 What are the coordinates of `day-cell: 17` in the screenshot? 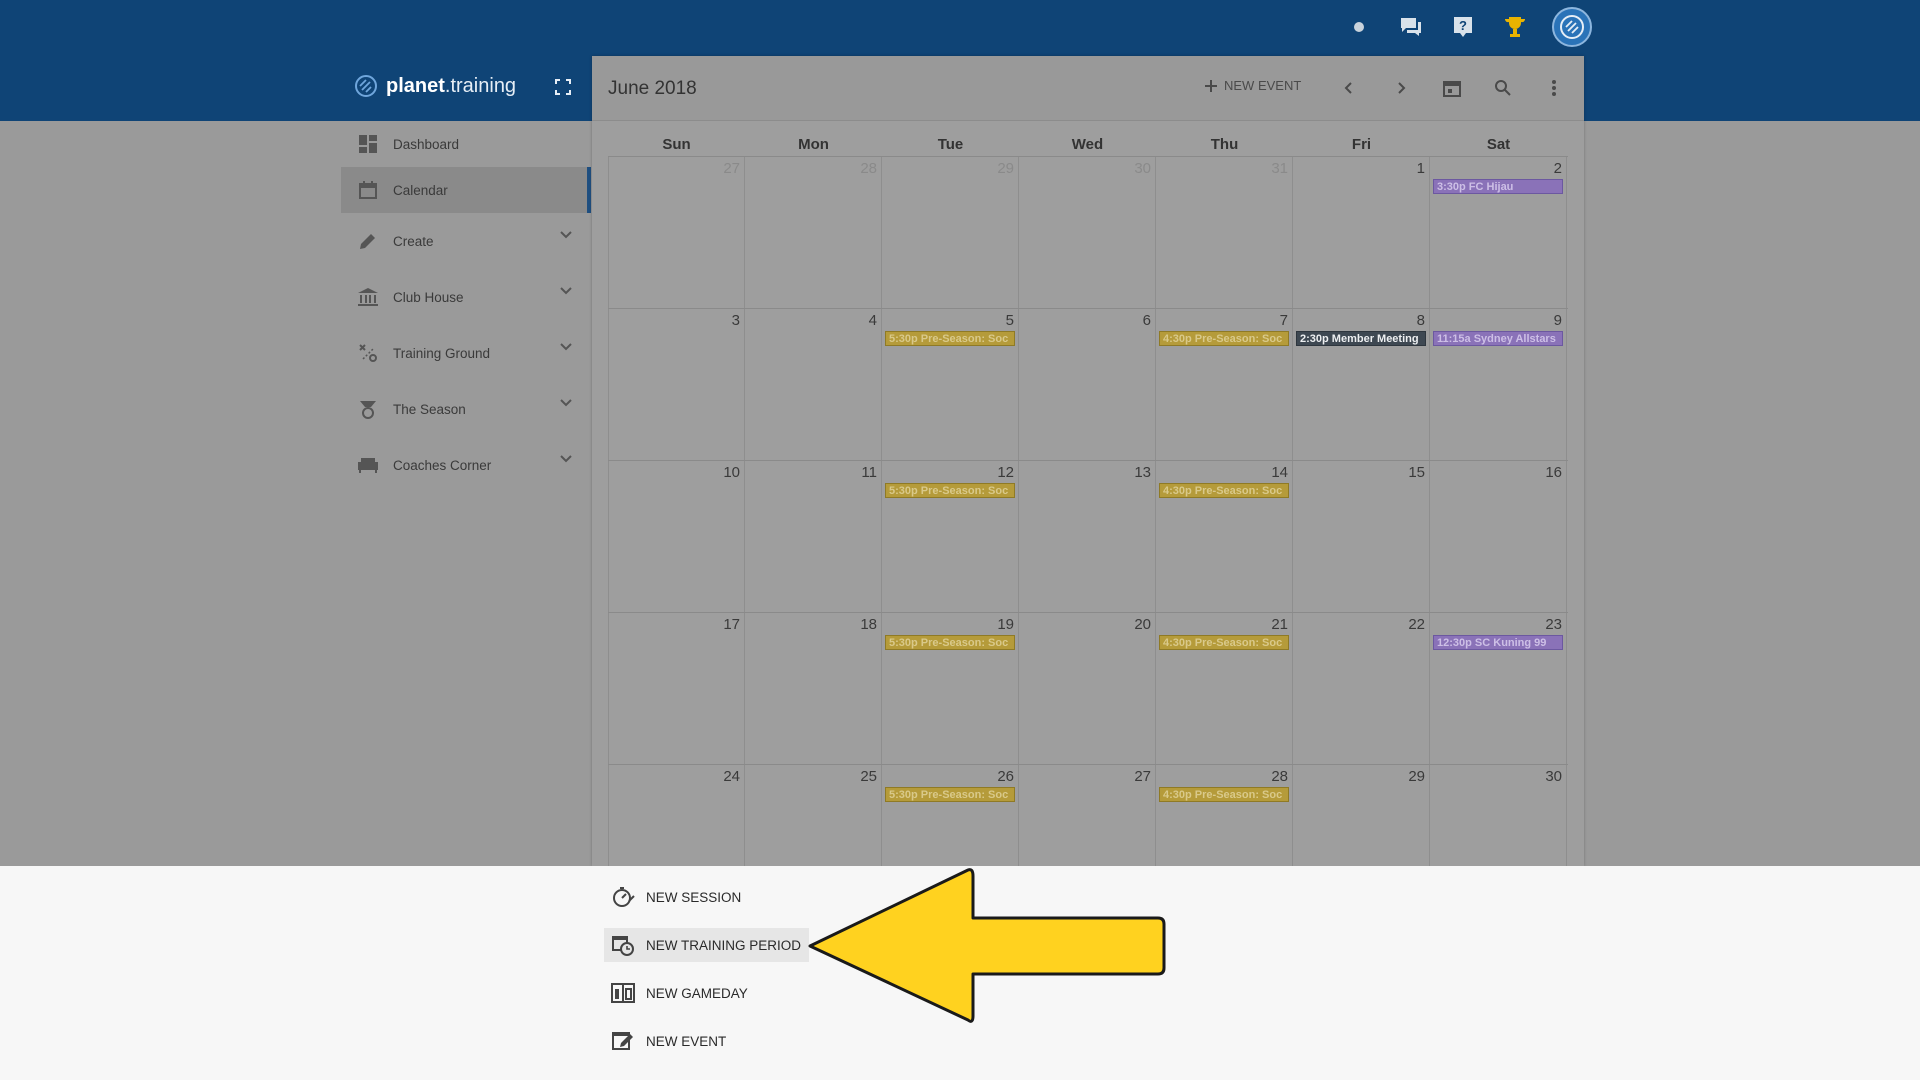 It's located at (676, 688).